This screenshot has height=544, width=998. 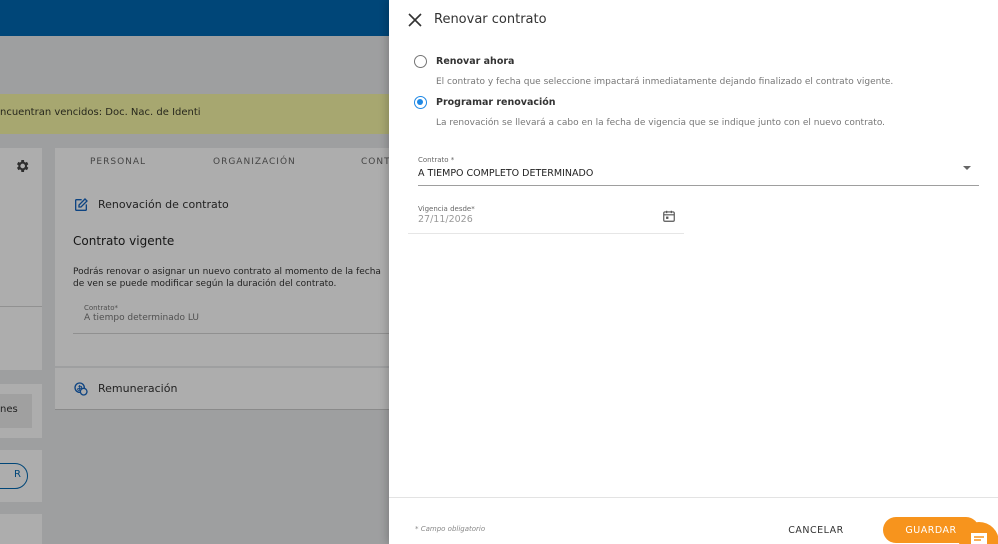 What do you see at coordinates (979, 538) in the screenshot?
I see `chat-icon` at bounding box center [979, 538].